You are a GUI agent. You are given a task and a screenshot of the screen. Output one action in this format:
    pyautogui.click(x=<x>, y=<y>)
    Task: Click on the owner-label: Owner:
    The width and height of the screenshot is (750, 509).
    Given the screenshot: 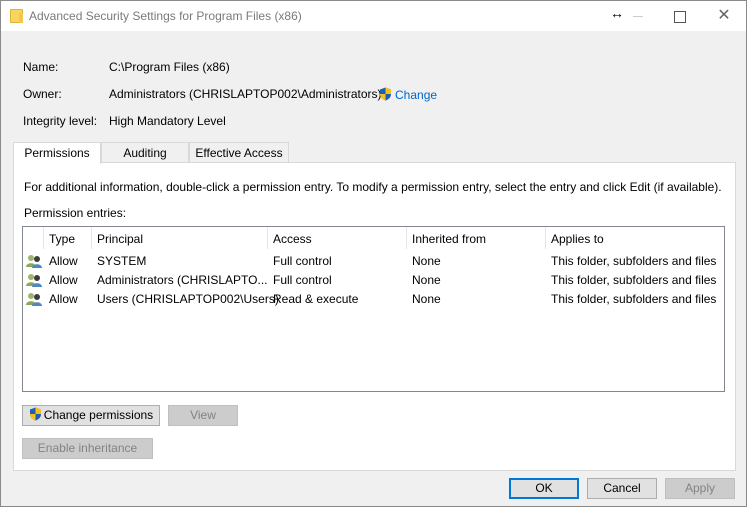 What is the action you would take?
    pyautogui.click(x=42, y=94)
    